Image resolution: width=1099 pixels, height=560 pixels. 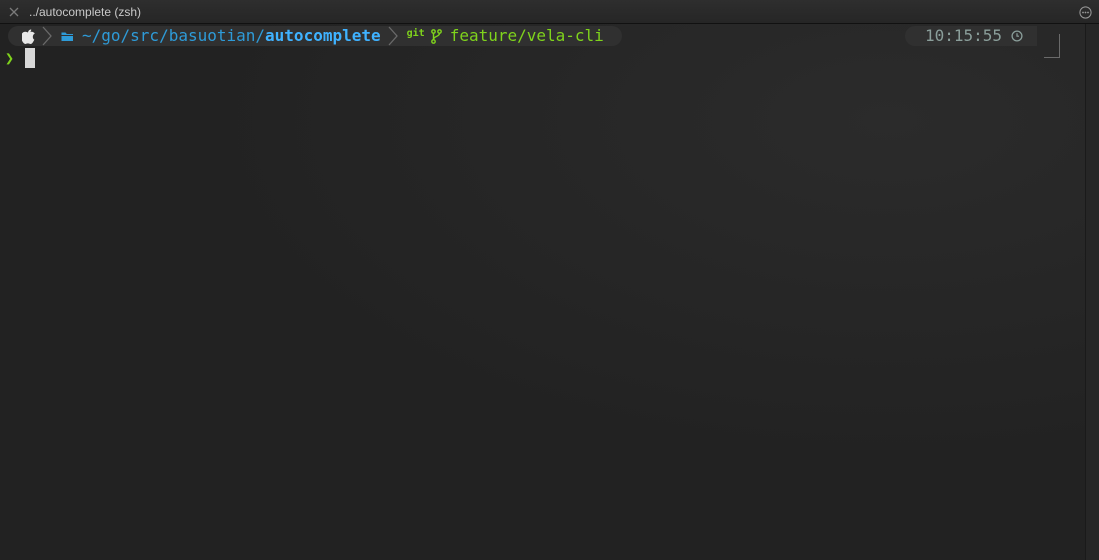 I want to click on prompt-char: ❯, so click(x=10, y=57).